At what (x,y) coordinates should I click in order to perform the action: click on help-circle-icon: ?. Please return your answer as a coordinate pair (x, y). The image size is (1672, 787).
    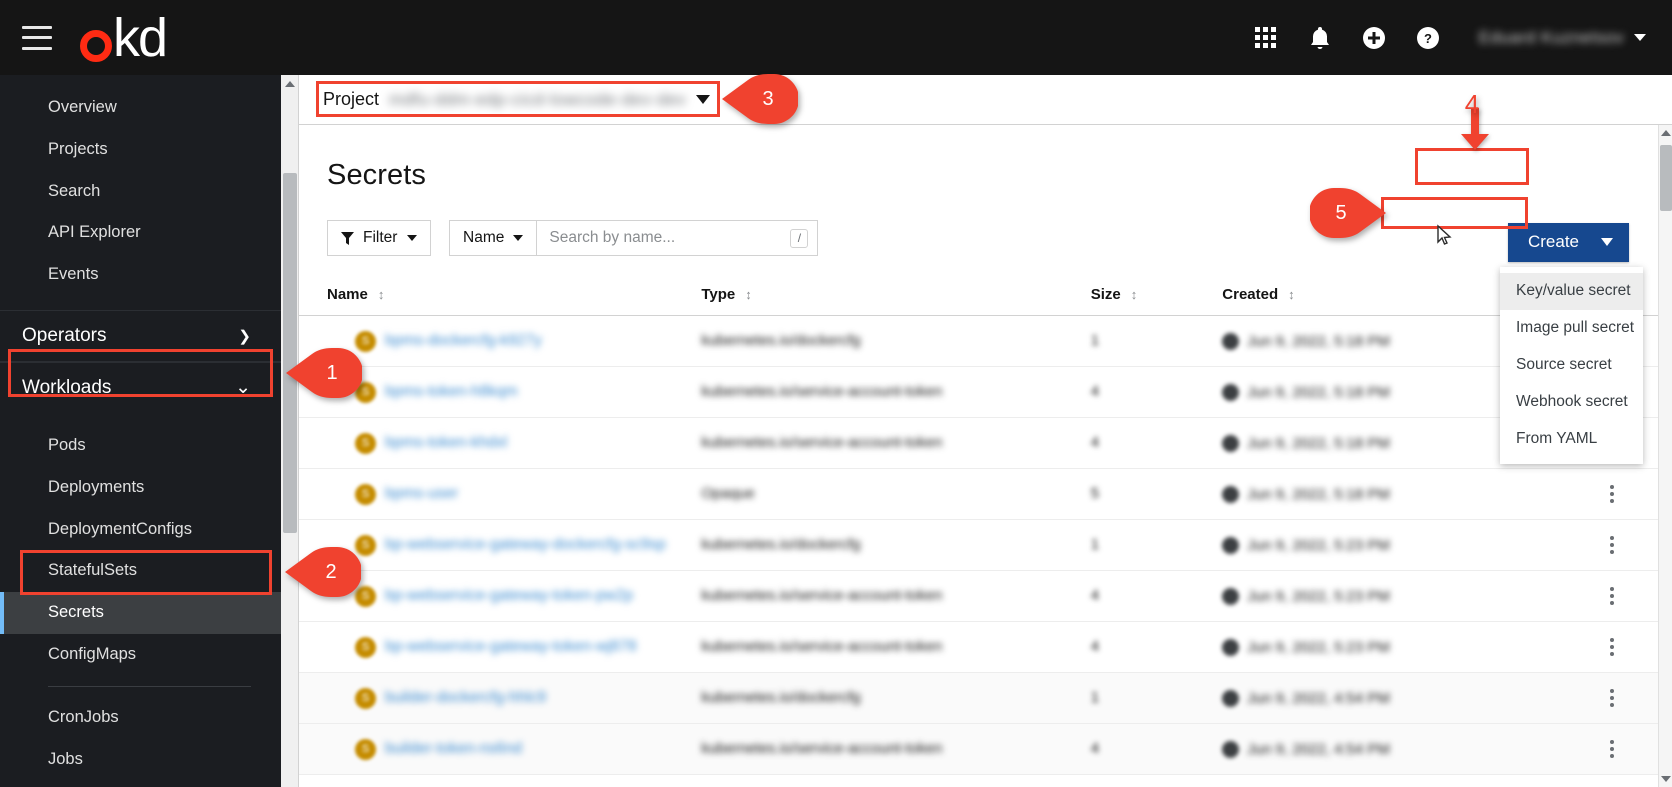
    Looking at the image, I should click on (1428, 38).